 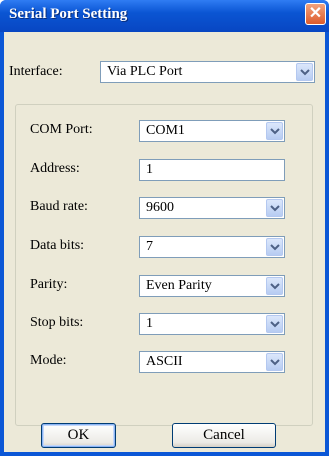 I want to click on baud-rate-value: 9600, so click(x=160, y=207).